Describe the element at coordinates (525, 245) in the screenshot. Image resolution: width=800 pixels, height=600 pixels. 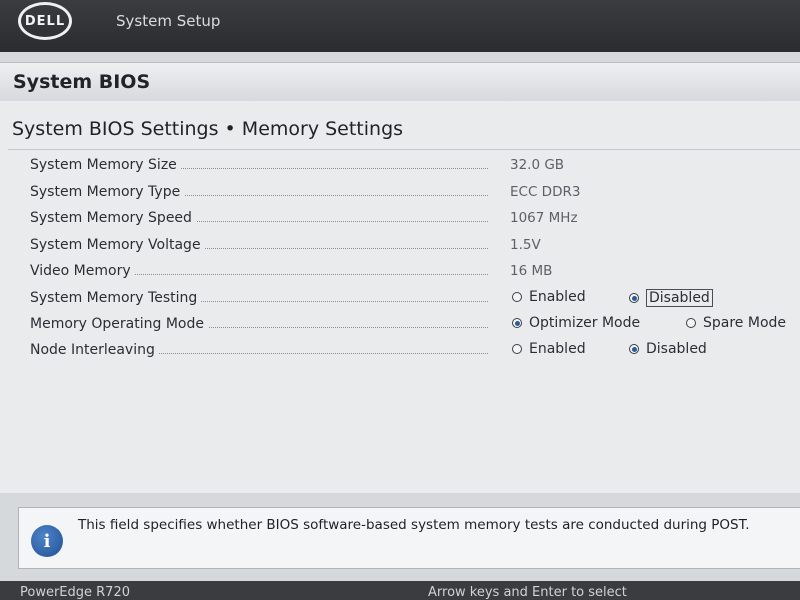
I see `setting-value: 1.5V` at that location.